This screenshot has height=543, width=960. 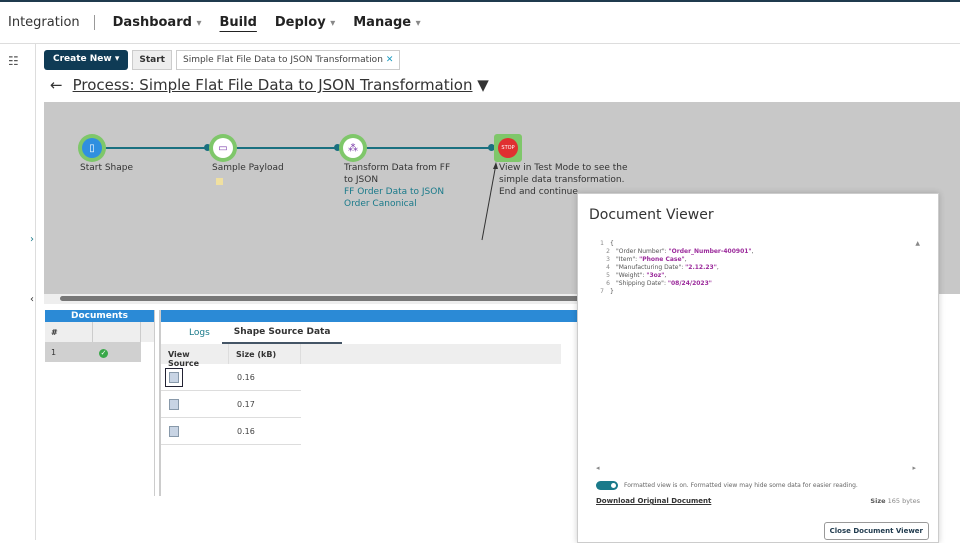 What do you see at coordinates (82, 59) in the screenshot?
I see `create-new-label: Create New` at bounding box center [82, 59].